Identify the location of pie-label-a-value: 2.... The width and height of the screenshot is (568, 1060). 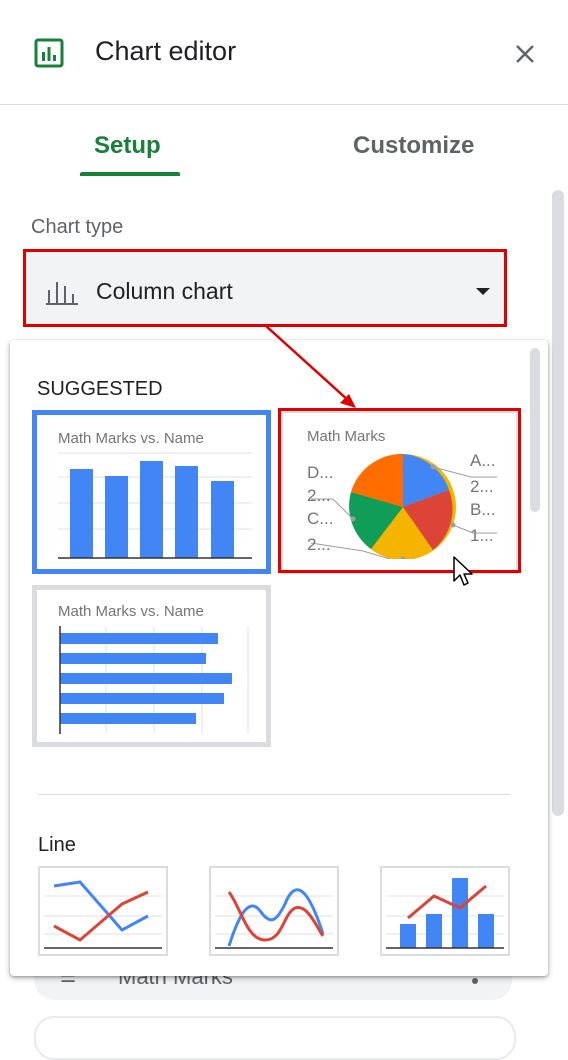
(482, 486).